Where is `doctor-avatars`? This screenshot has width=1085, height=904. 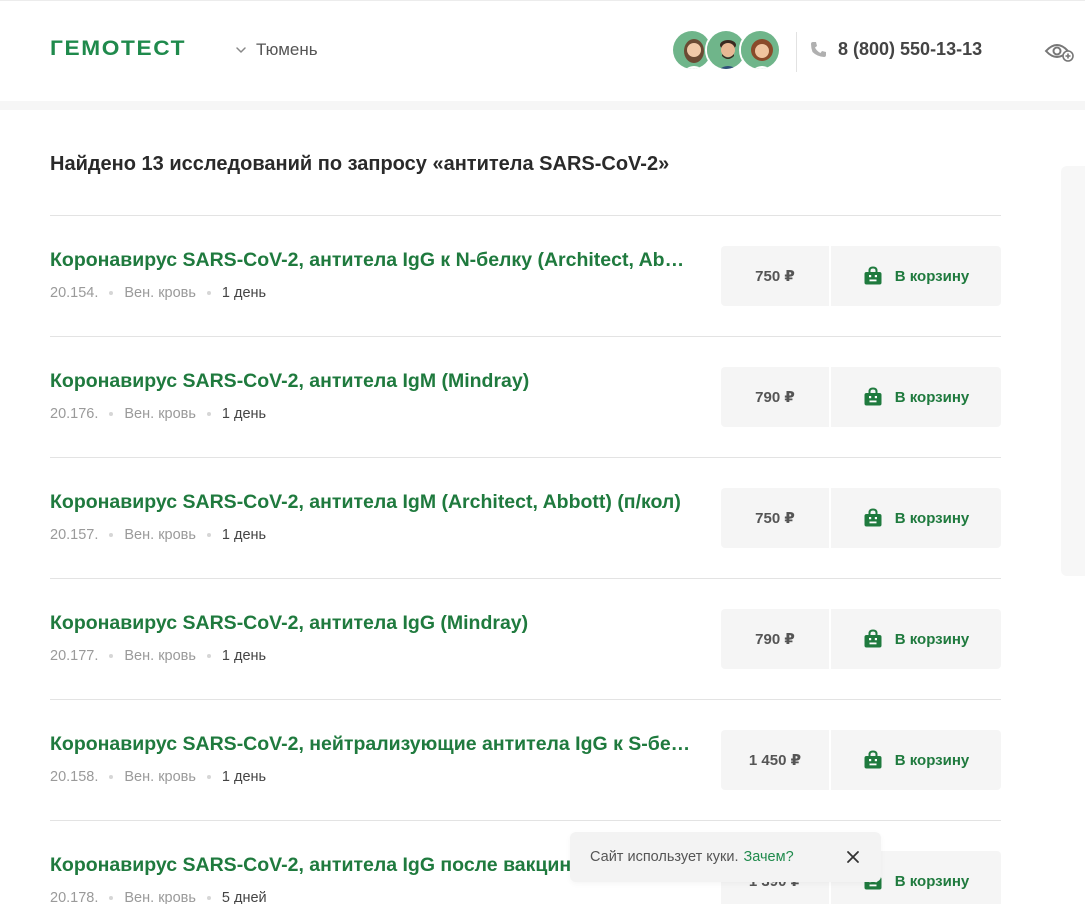 doctor-avatars is located at coordinates (726, 50).